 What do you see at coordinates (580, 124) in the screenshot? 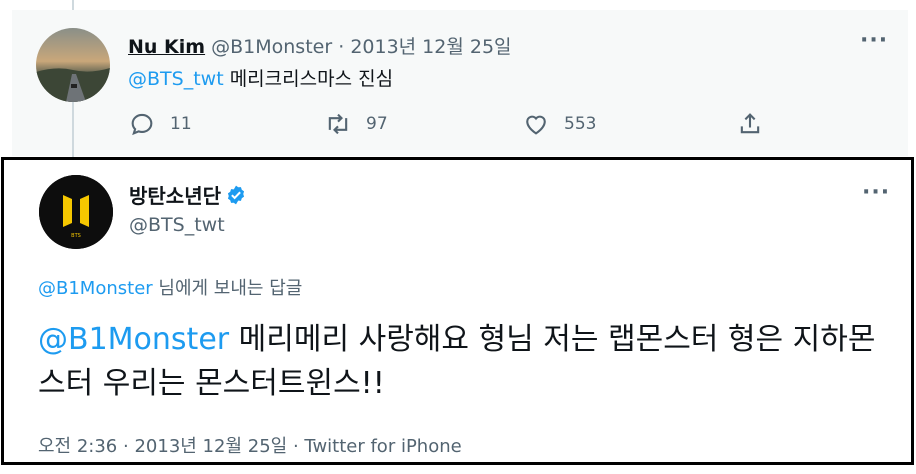
I see `like-count: 553` at bounding box center [580, 124].